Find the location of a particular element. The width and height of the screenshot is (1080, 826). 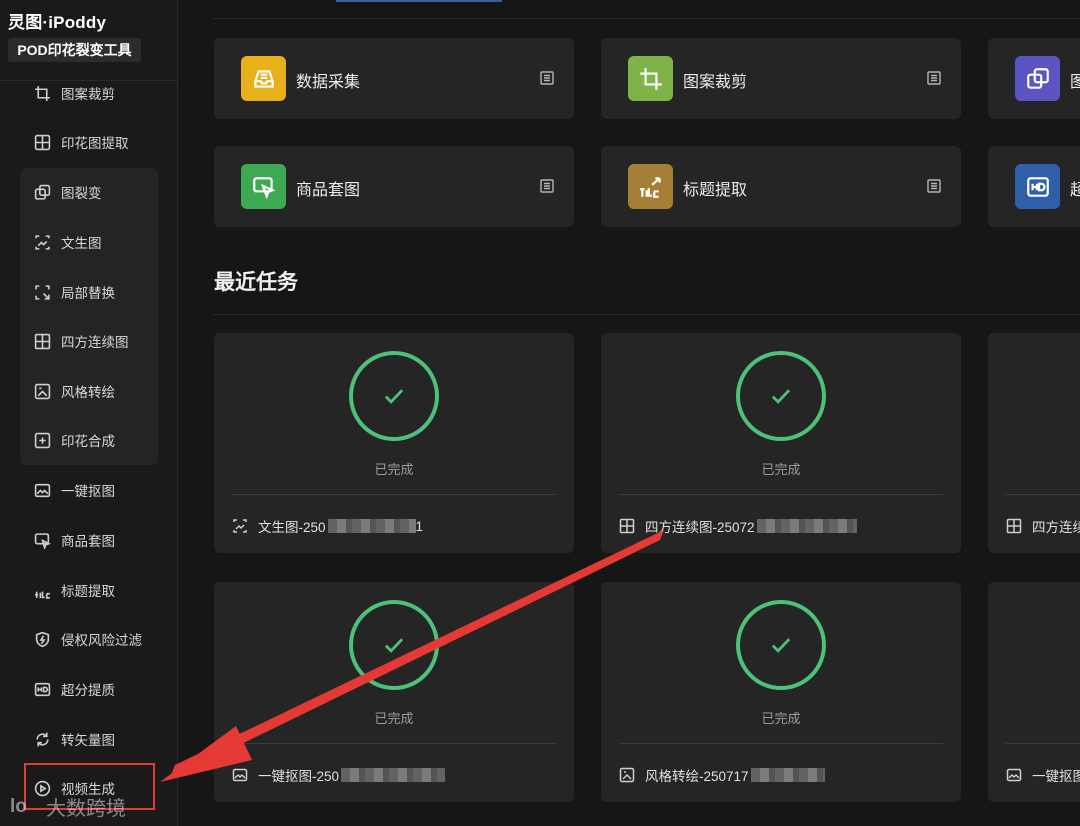

task-name-text: 文生图-250 is located at coordinates (292, 527).